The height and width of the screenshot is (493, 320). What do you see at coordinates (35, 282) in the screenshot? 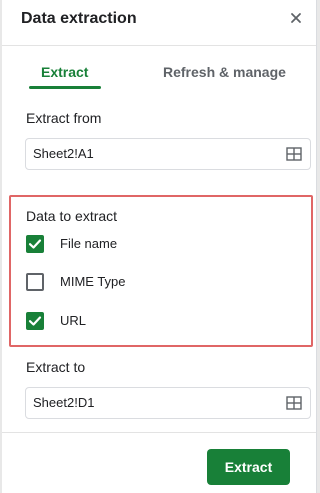
I see `checkbox-unchecked-icon` at bounding box center [35, 282].